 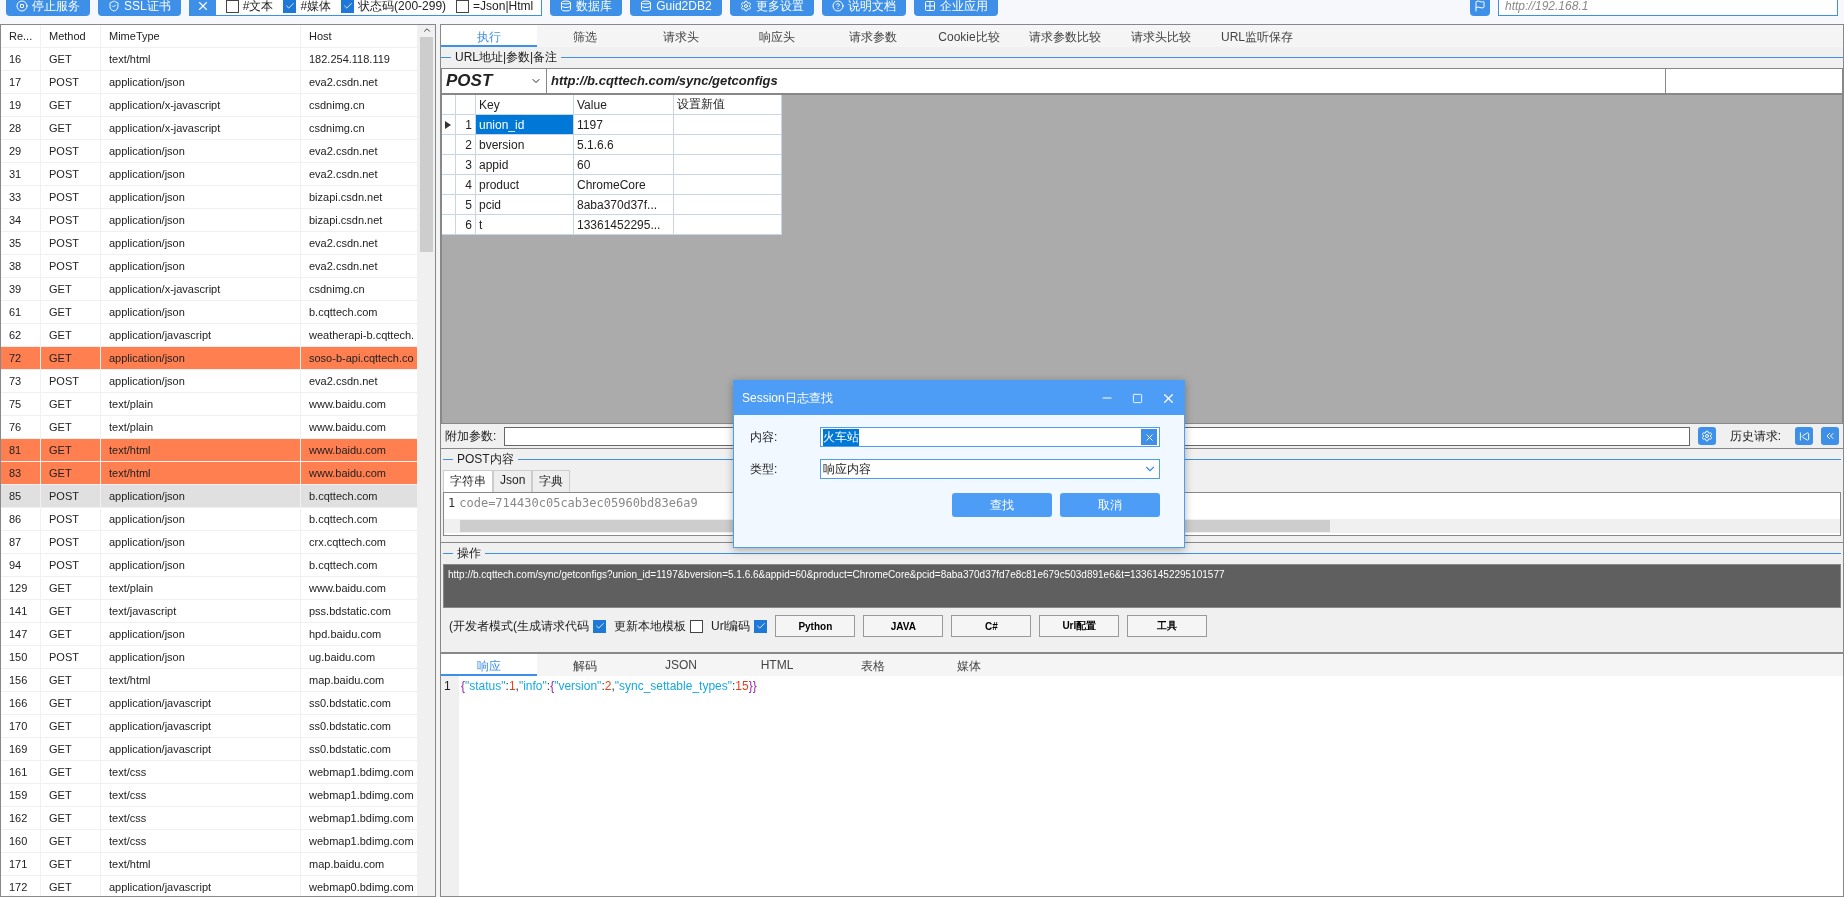 I want to click on table-cell: appid, so click(x=525, y=164).